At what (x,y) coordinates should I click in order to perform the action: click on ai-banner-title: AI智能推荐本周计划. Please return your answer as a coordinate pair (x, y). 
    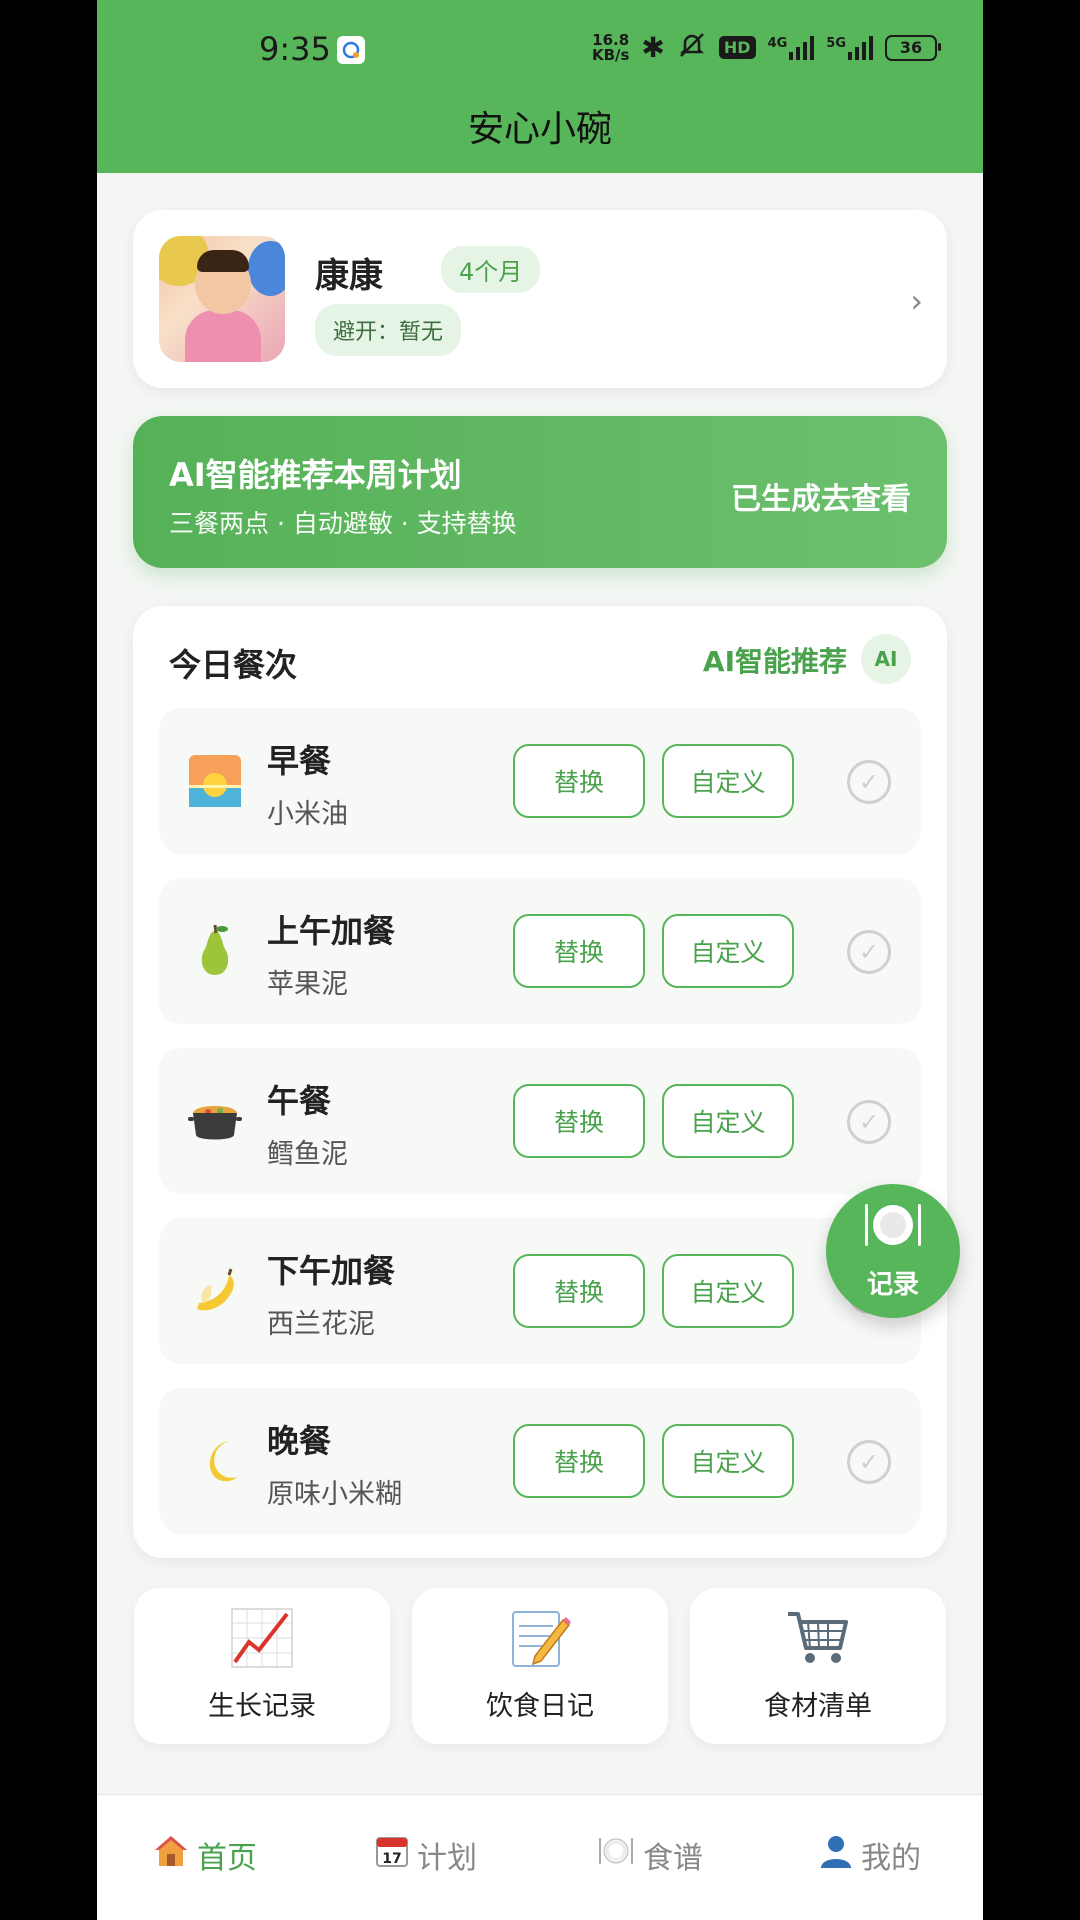
    Looking at the image, I should click on (315, 475).